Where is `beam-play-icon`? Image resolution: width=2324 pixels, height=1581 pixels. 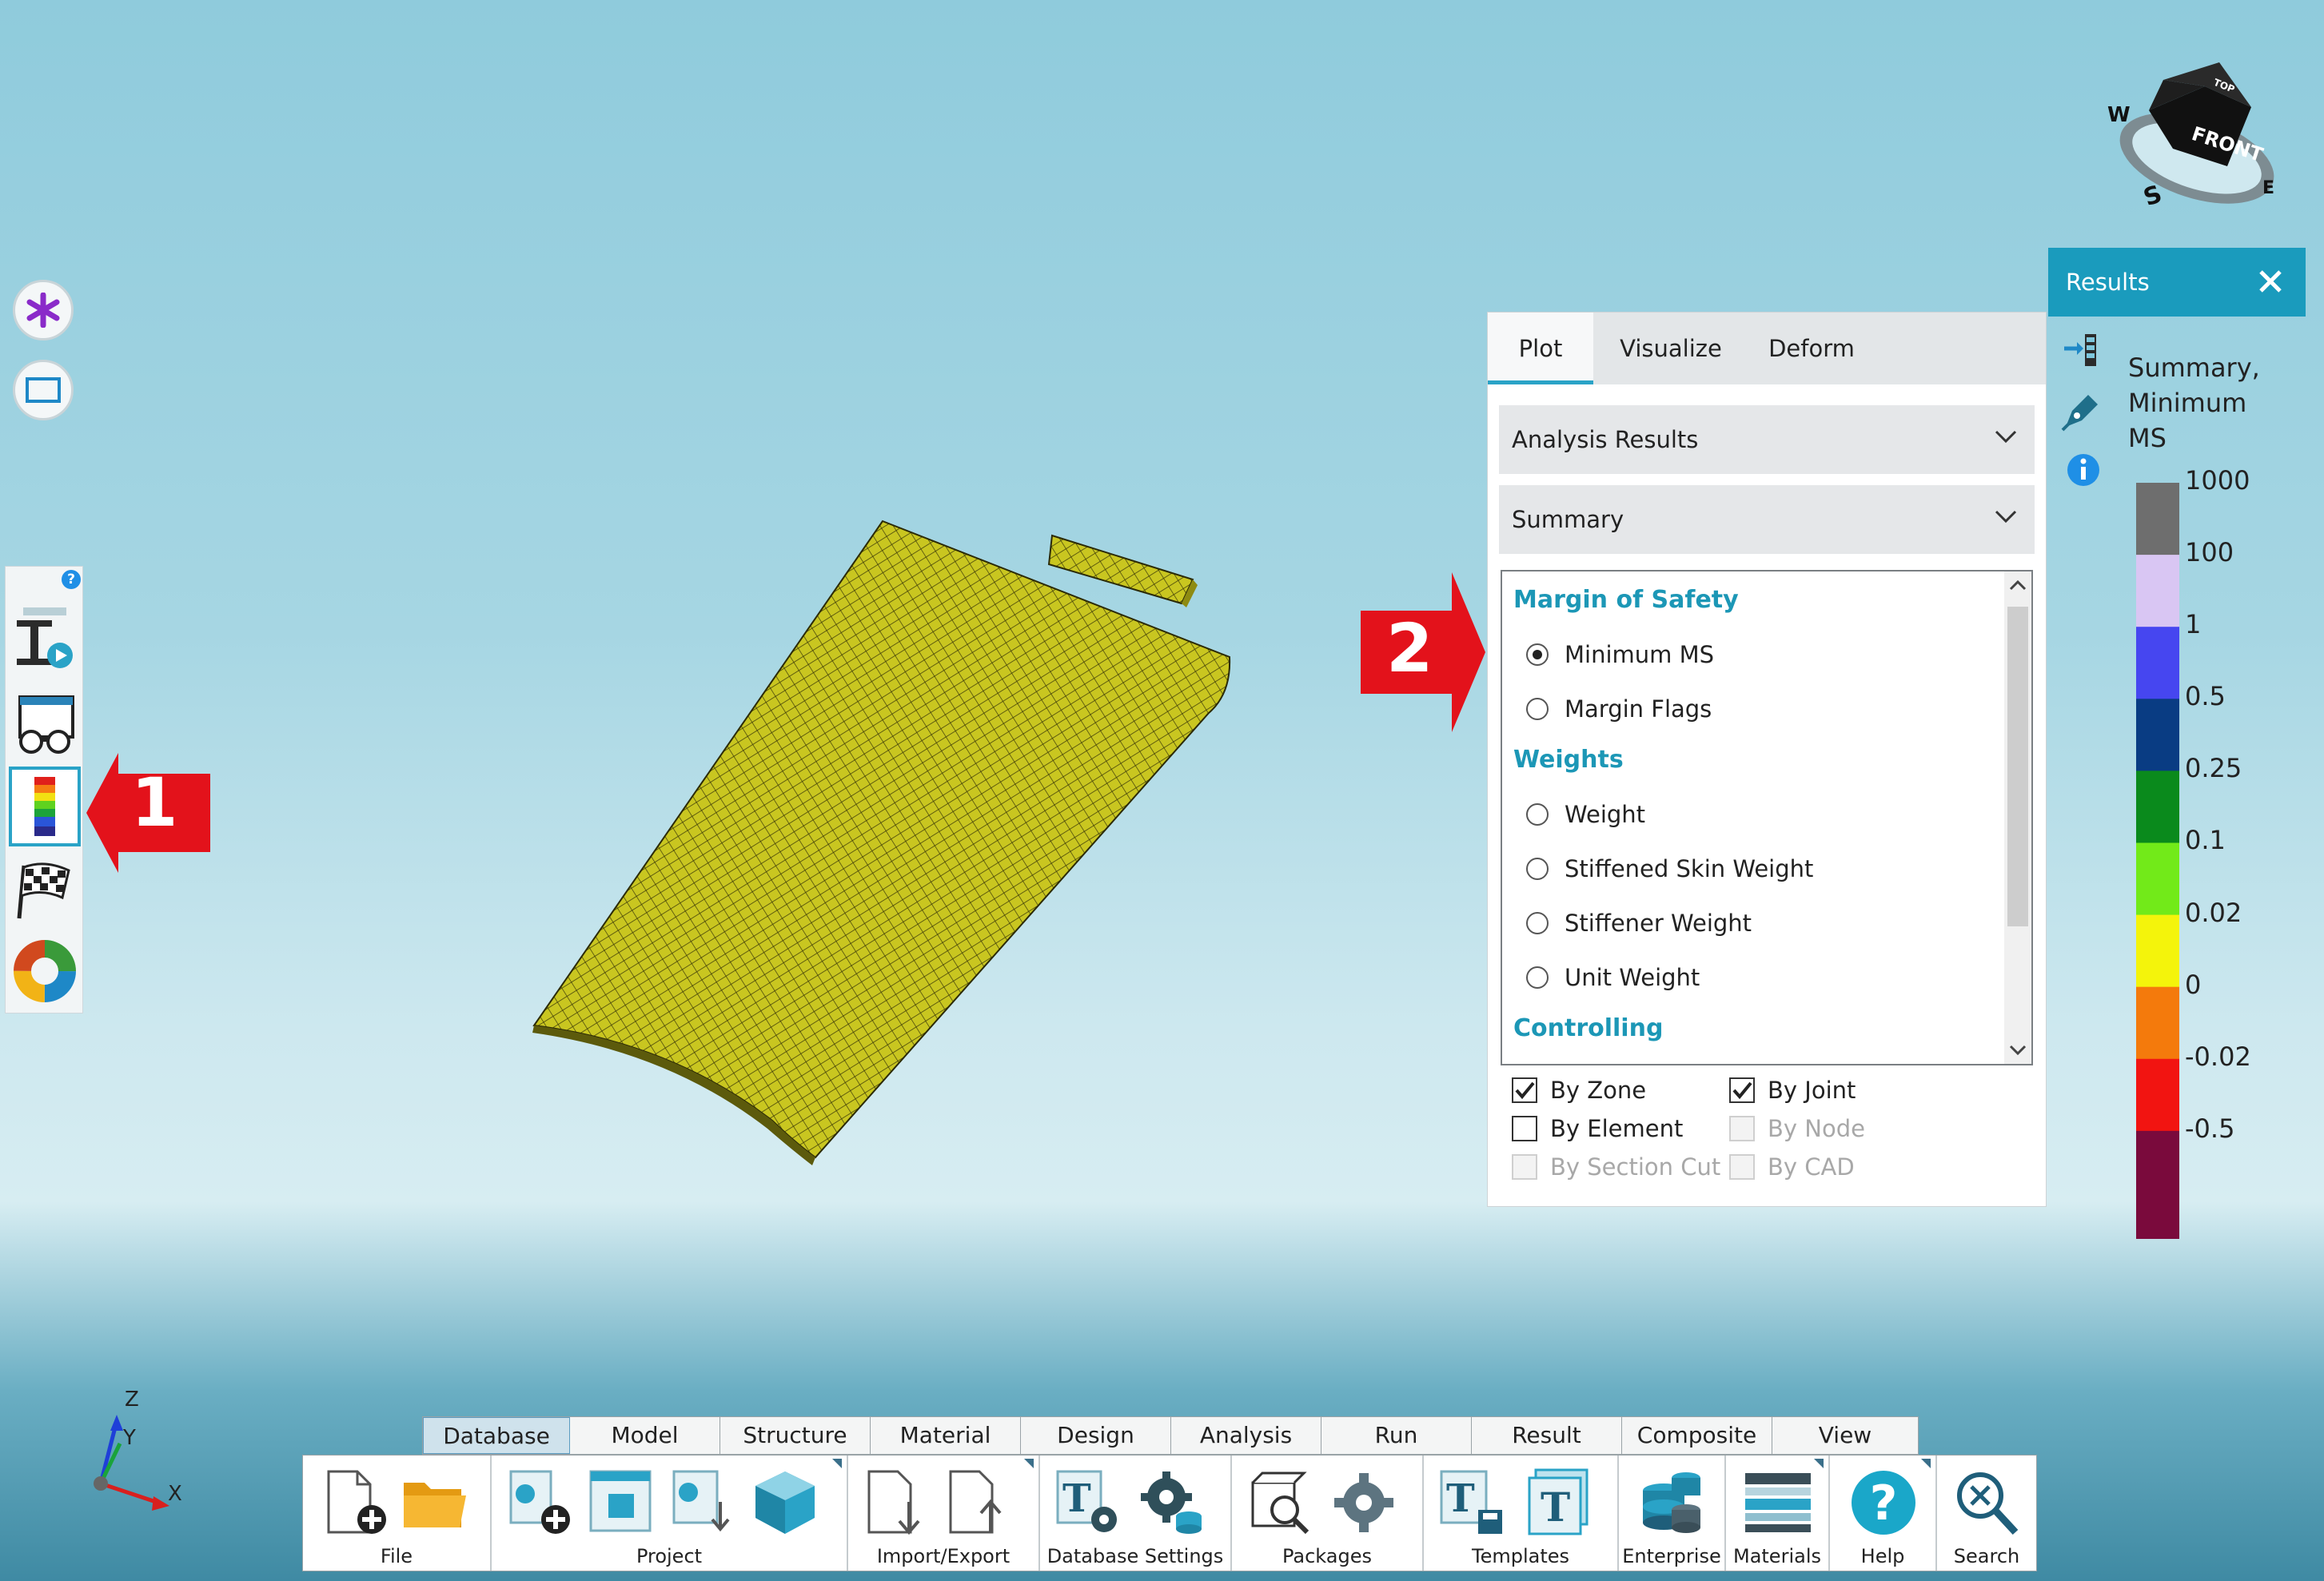
beam-play-icon is located at coordinates (45, 637).